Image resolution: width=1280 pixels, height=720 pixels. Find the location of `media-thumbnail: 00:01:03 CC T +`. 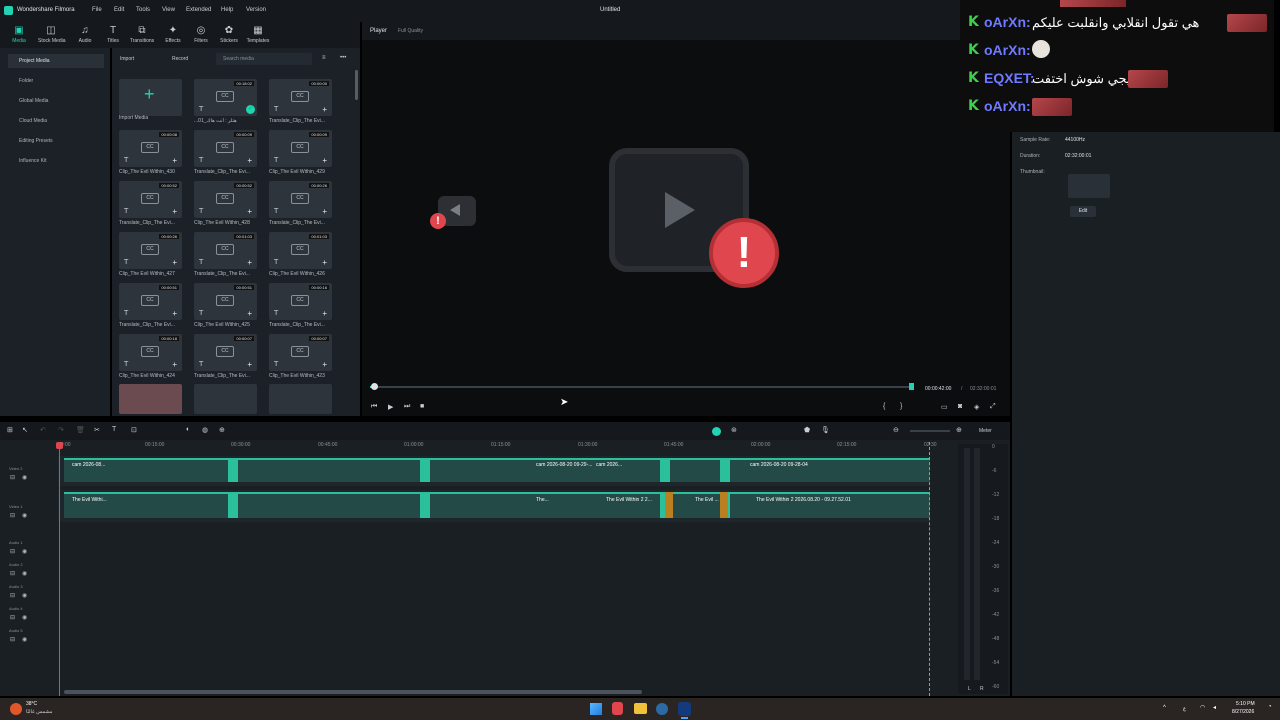

media-thumbnail: 00:01:03 CC T + is located at coordinates (300, 250).